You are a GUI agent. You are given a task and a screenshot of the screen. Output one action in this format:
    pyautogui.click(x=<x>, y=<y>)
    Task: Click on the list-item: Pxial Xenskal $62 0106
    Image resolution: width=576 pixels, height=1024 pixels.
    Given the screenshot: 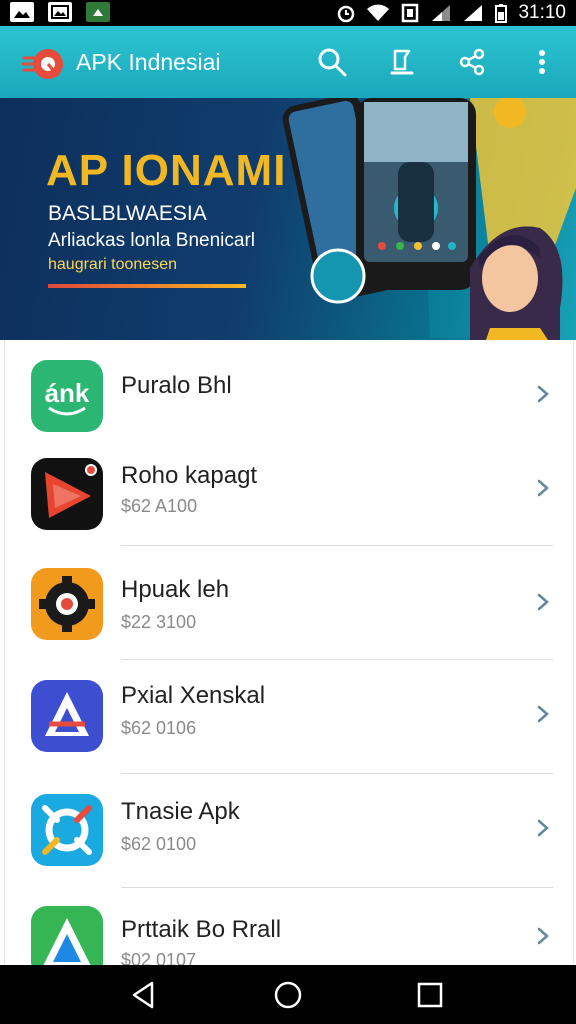 What is the action you would take?
    pyautogui.click(x=289, y=717)
    